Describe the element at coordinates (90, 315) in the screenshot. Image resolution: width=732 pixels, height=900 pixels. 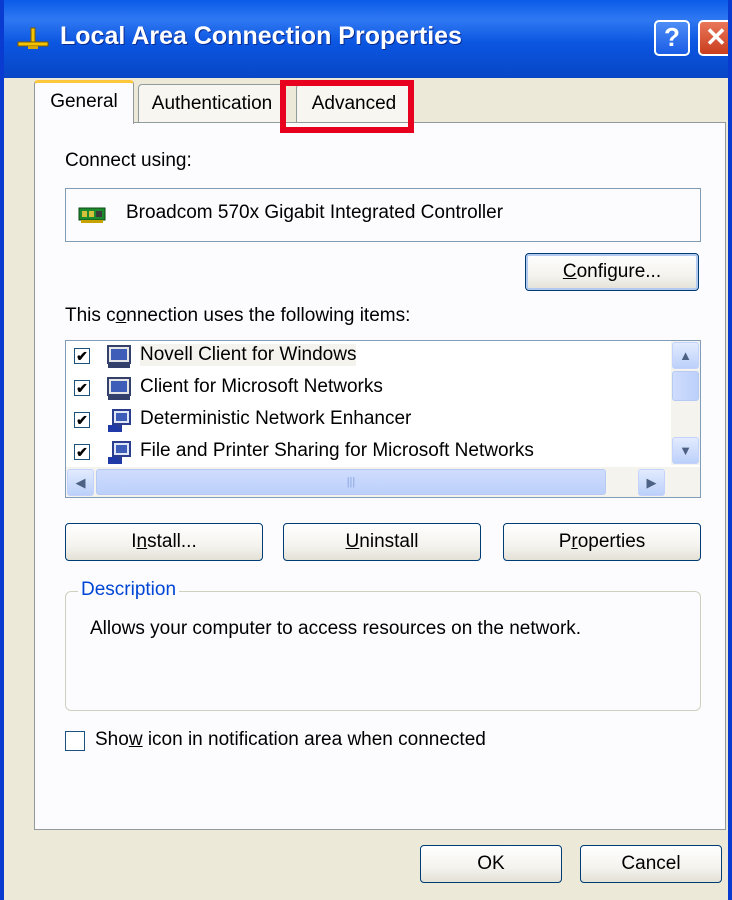
I see `items-label-pre: This c` at that location.